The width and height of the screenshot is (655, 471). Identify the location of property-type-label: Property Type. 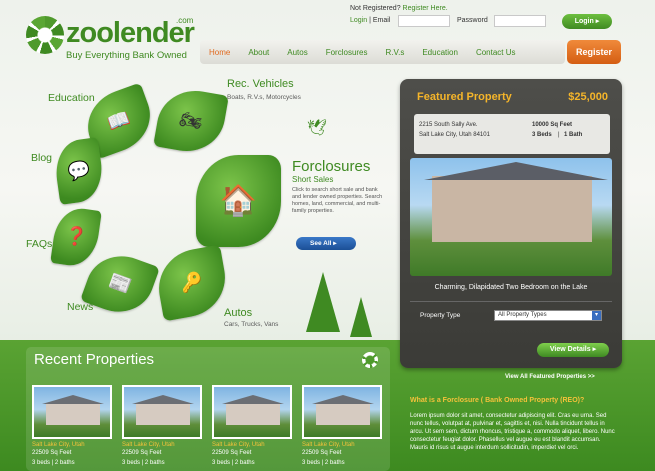
(440, 315).